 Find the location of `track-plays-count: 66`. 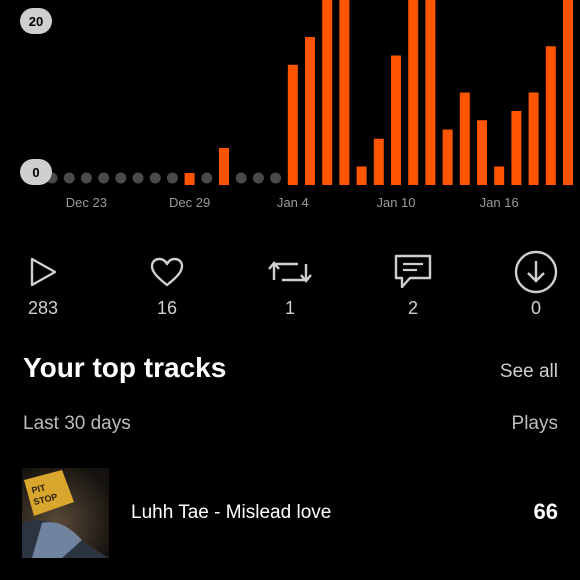

track-plays-count: 66 is located at coordinates (545, 511).